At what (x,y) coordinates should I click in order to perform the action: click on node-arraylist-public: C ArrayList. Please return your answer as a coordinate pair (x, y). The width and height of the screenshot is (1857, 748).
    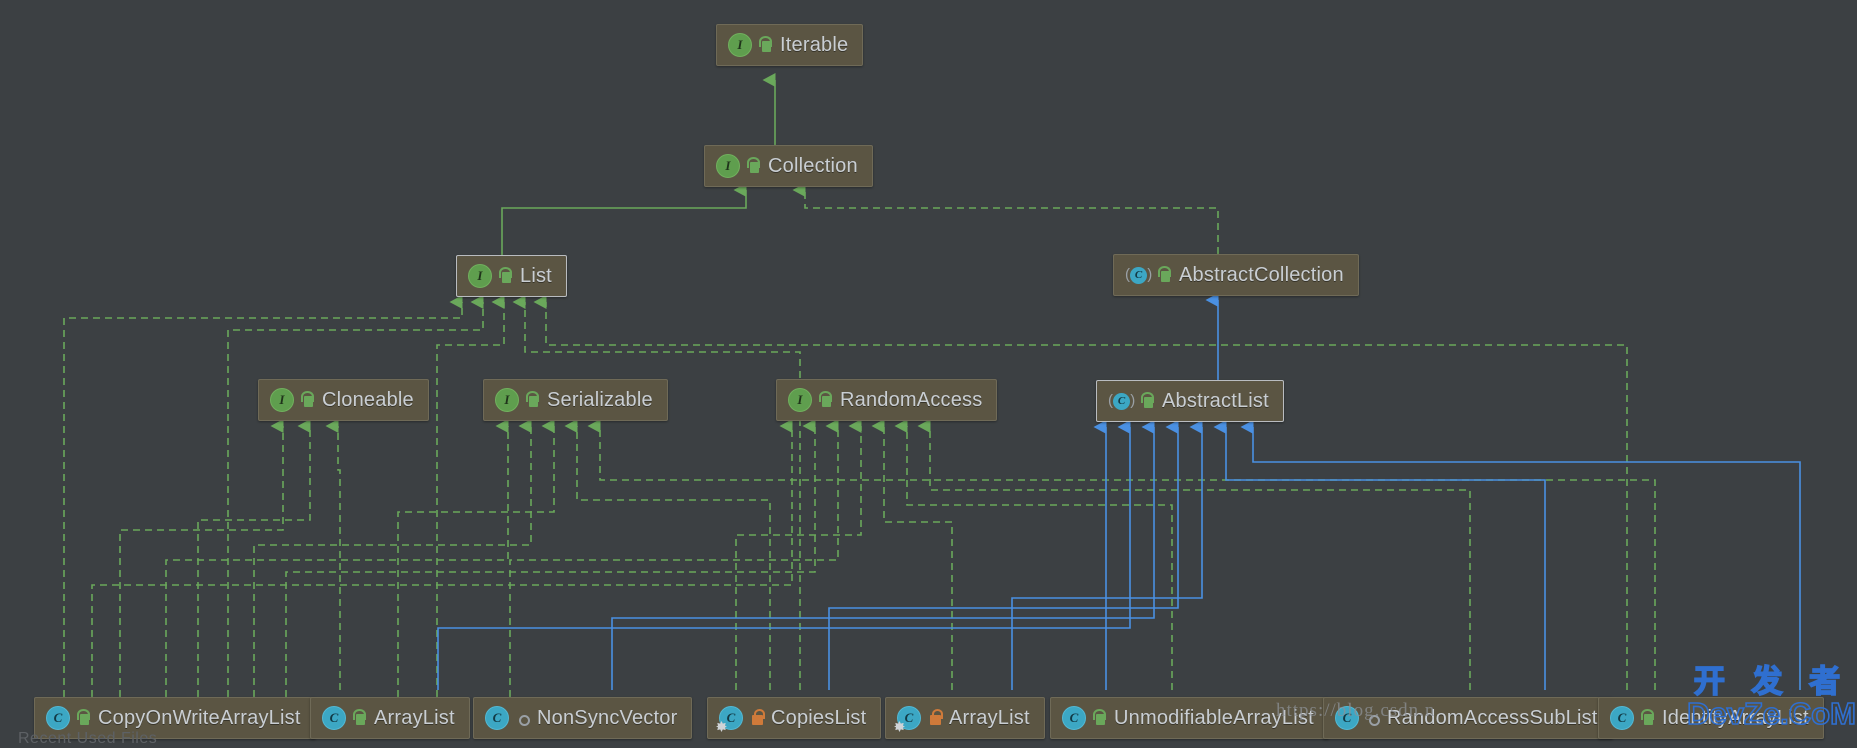
    Looking at the image, I should click on (390, 718).